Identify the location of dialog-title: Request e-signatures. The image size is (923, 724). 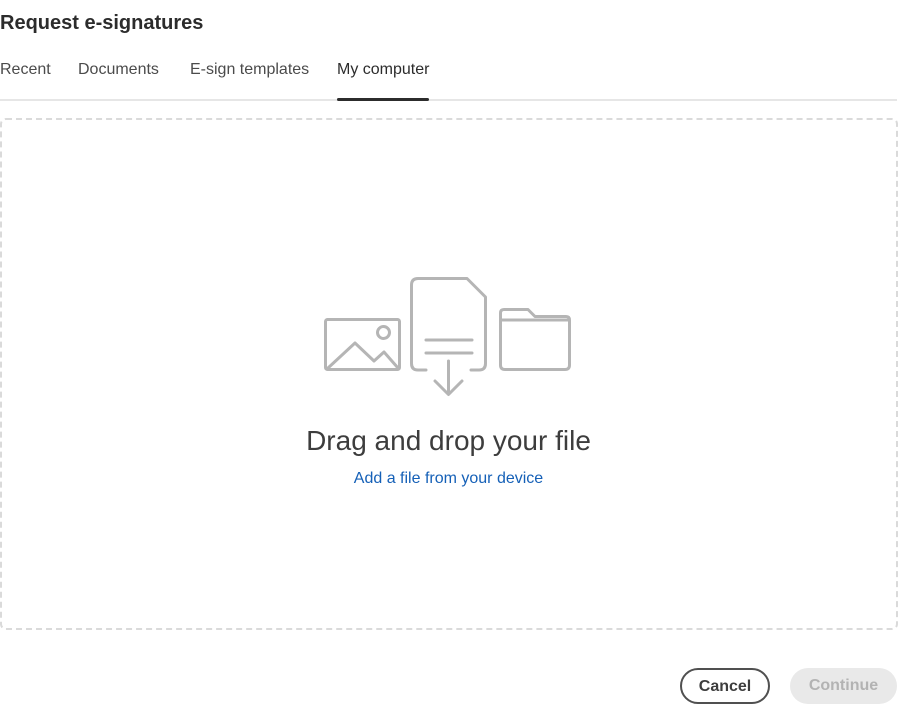
(102, 23).